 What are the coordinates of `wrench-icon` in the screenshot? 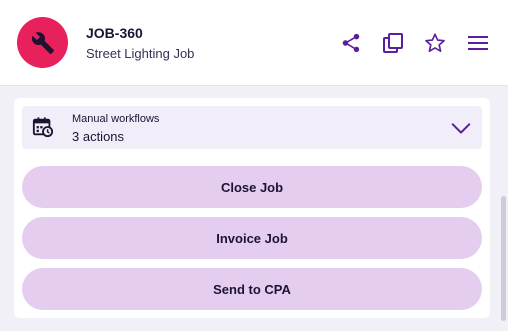 It's located at (42, 42).